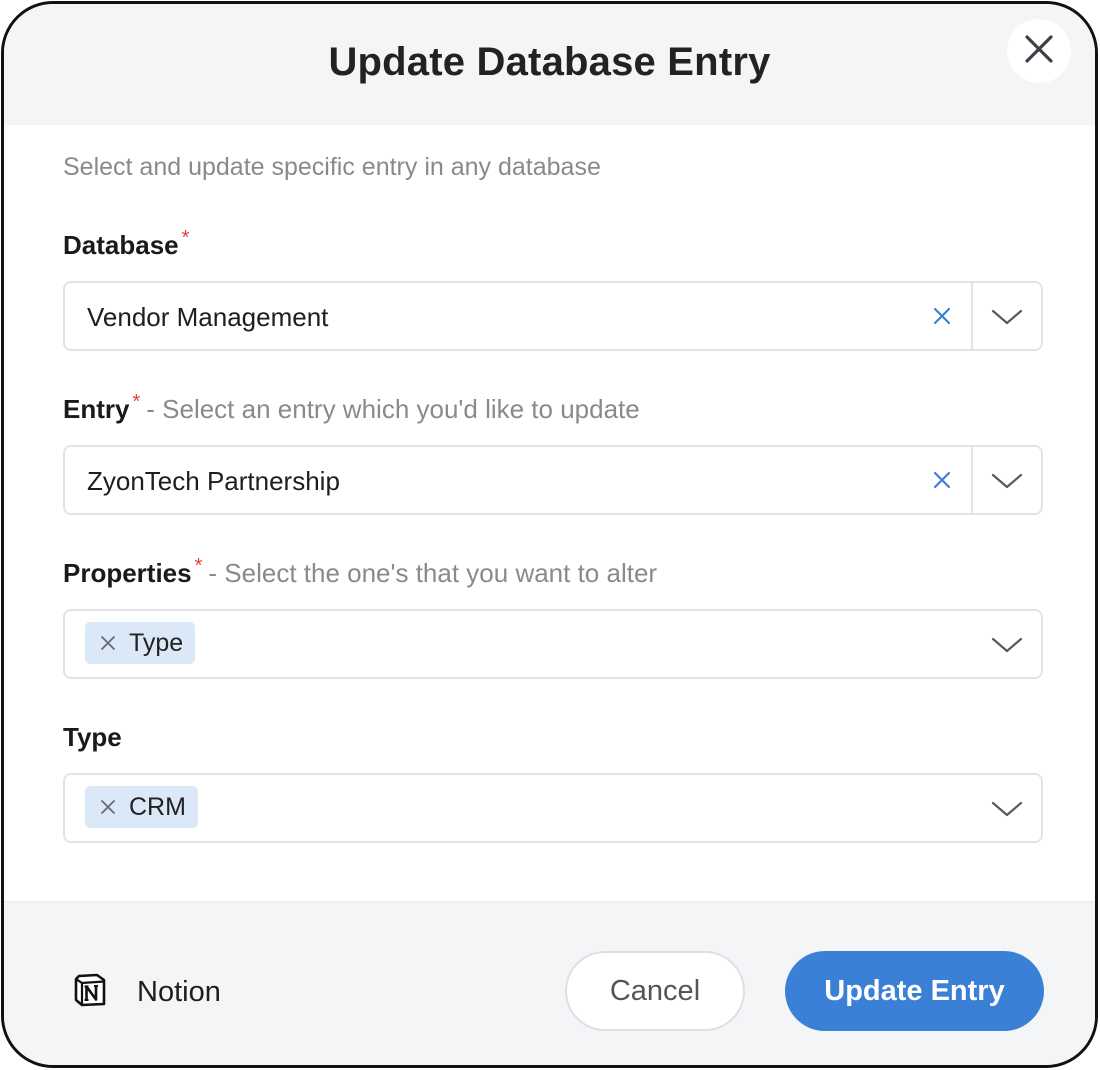 The image size is (1100, 1070). What do you see at coordinates (208, 317) in the screenshot?
I see `database-select-value: Vendor Management` at bounding box center [208, 317].